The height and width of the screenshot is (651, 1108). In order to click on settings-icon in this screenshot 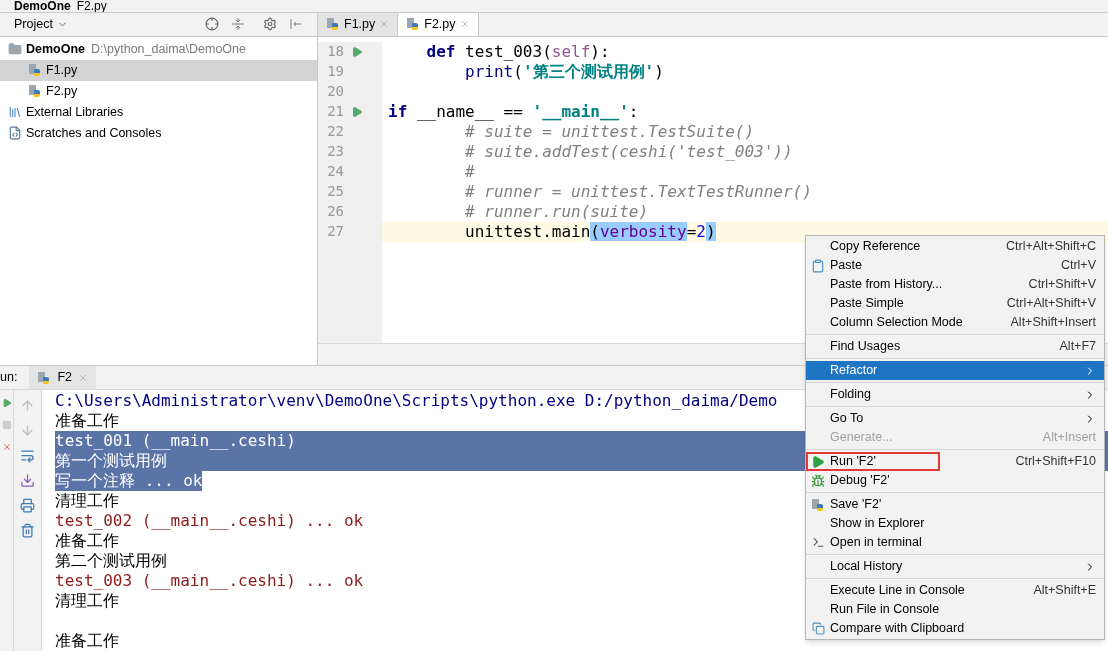, I will do `click(270, 24)`.